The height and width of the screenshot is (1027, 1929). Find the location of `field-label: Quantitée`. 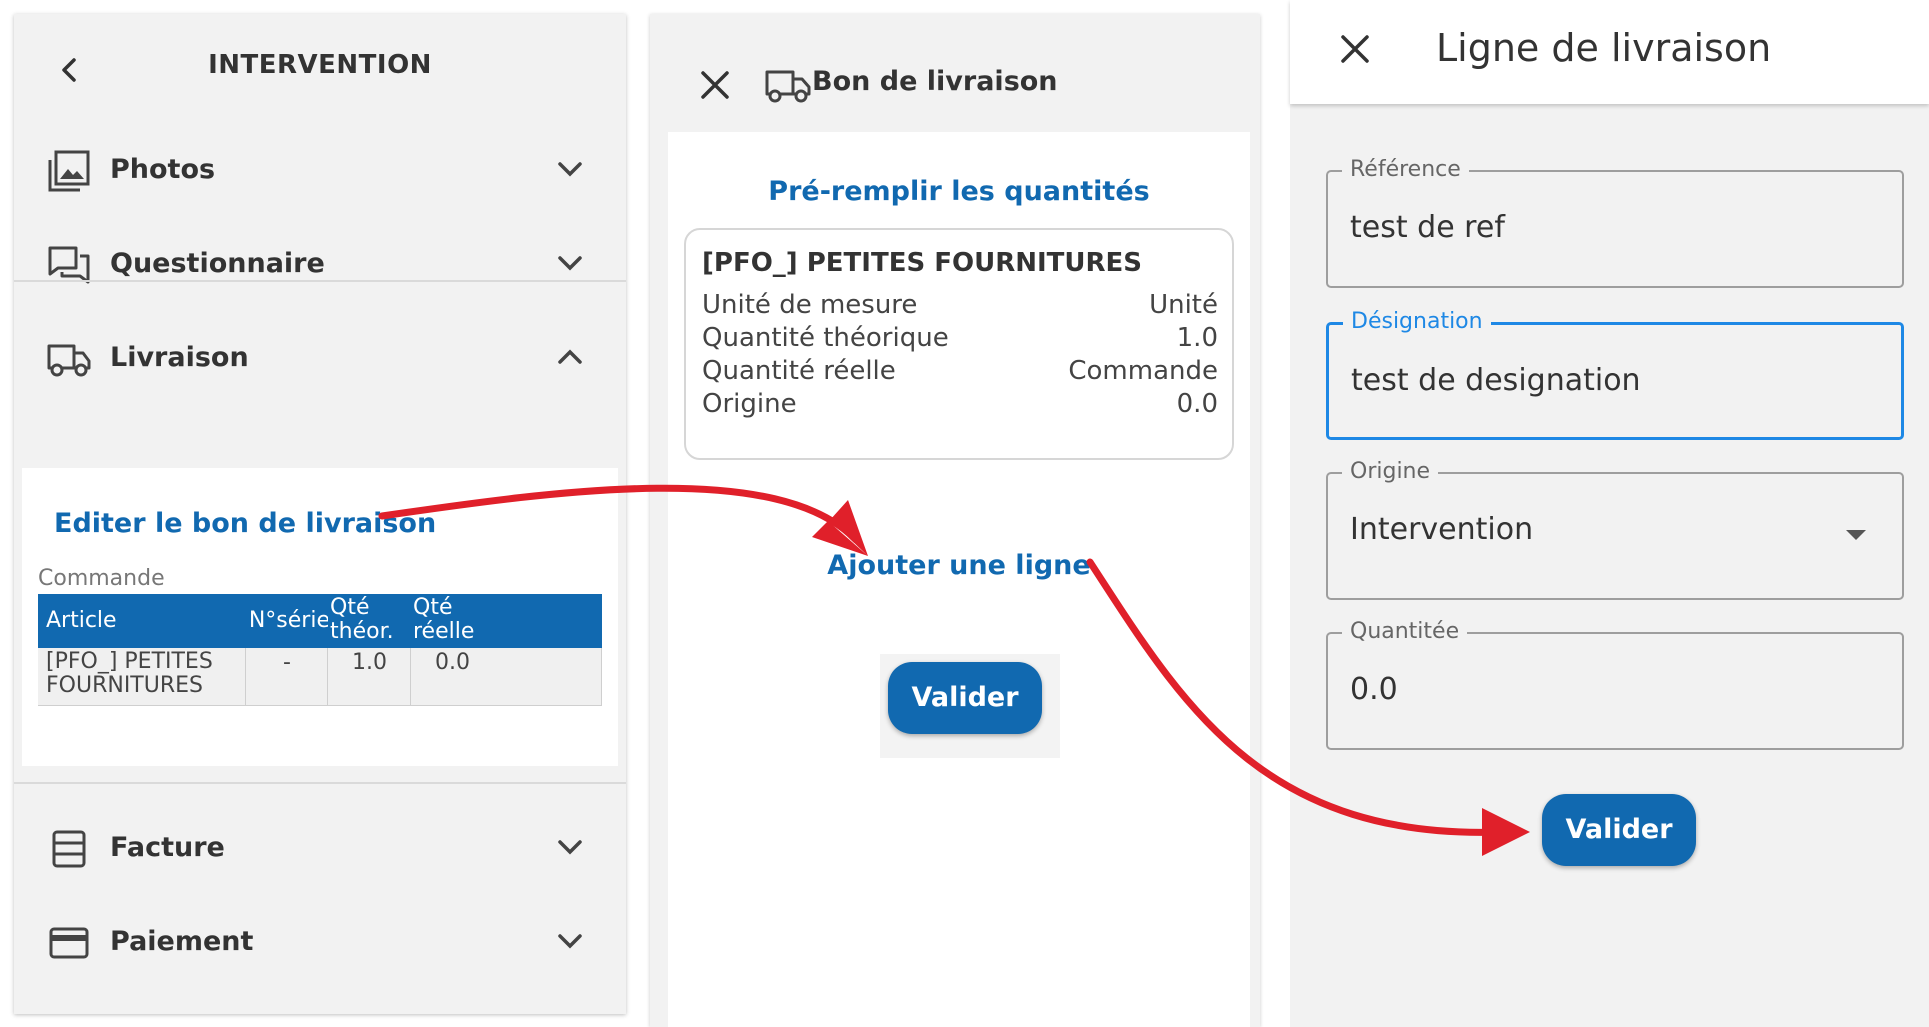

field-label: Quantitée is located at coordinates (1405, 631).